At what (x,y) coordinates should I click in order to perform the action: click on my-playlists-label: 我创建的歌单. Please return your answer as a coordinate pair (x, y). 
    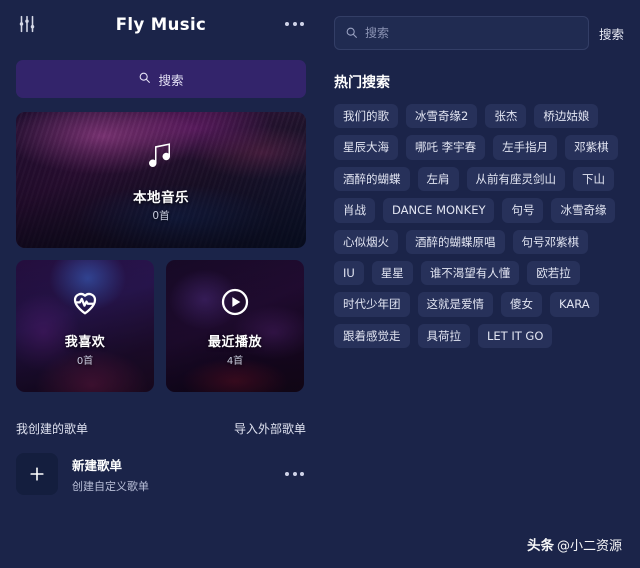
    Looking at the image, I should click on (52, 429).